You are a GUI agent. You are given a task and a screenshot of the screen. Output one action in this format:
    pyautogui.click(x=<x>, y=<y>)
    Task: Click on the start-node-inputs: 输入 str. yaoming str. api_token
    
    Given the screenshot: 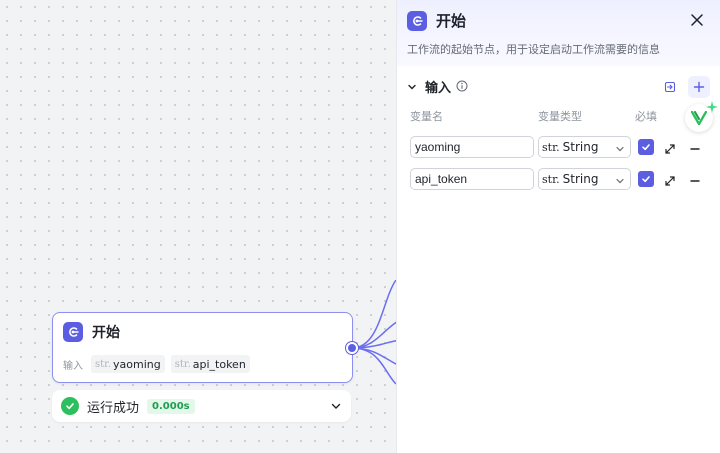 What is the action you would take?
    pyautogui.click(x=202, y=364)
    